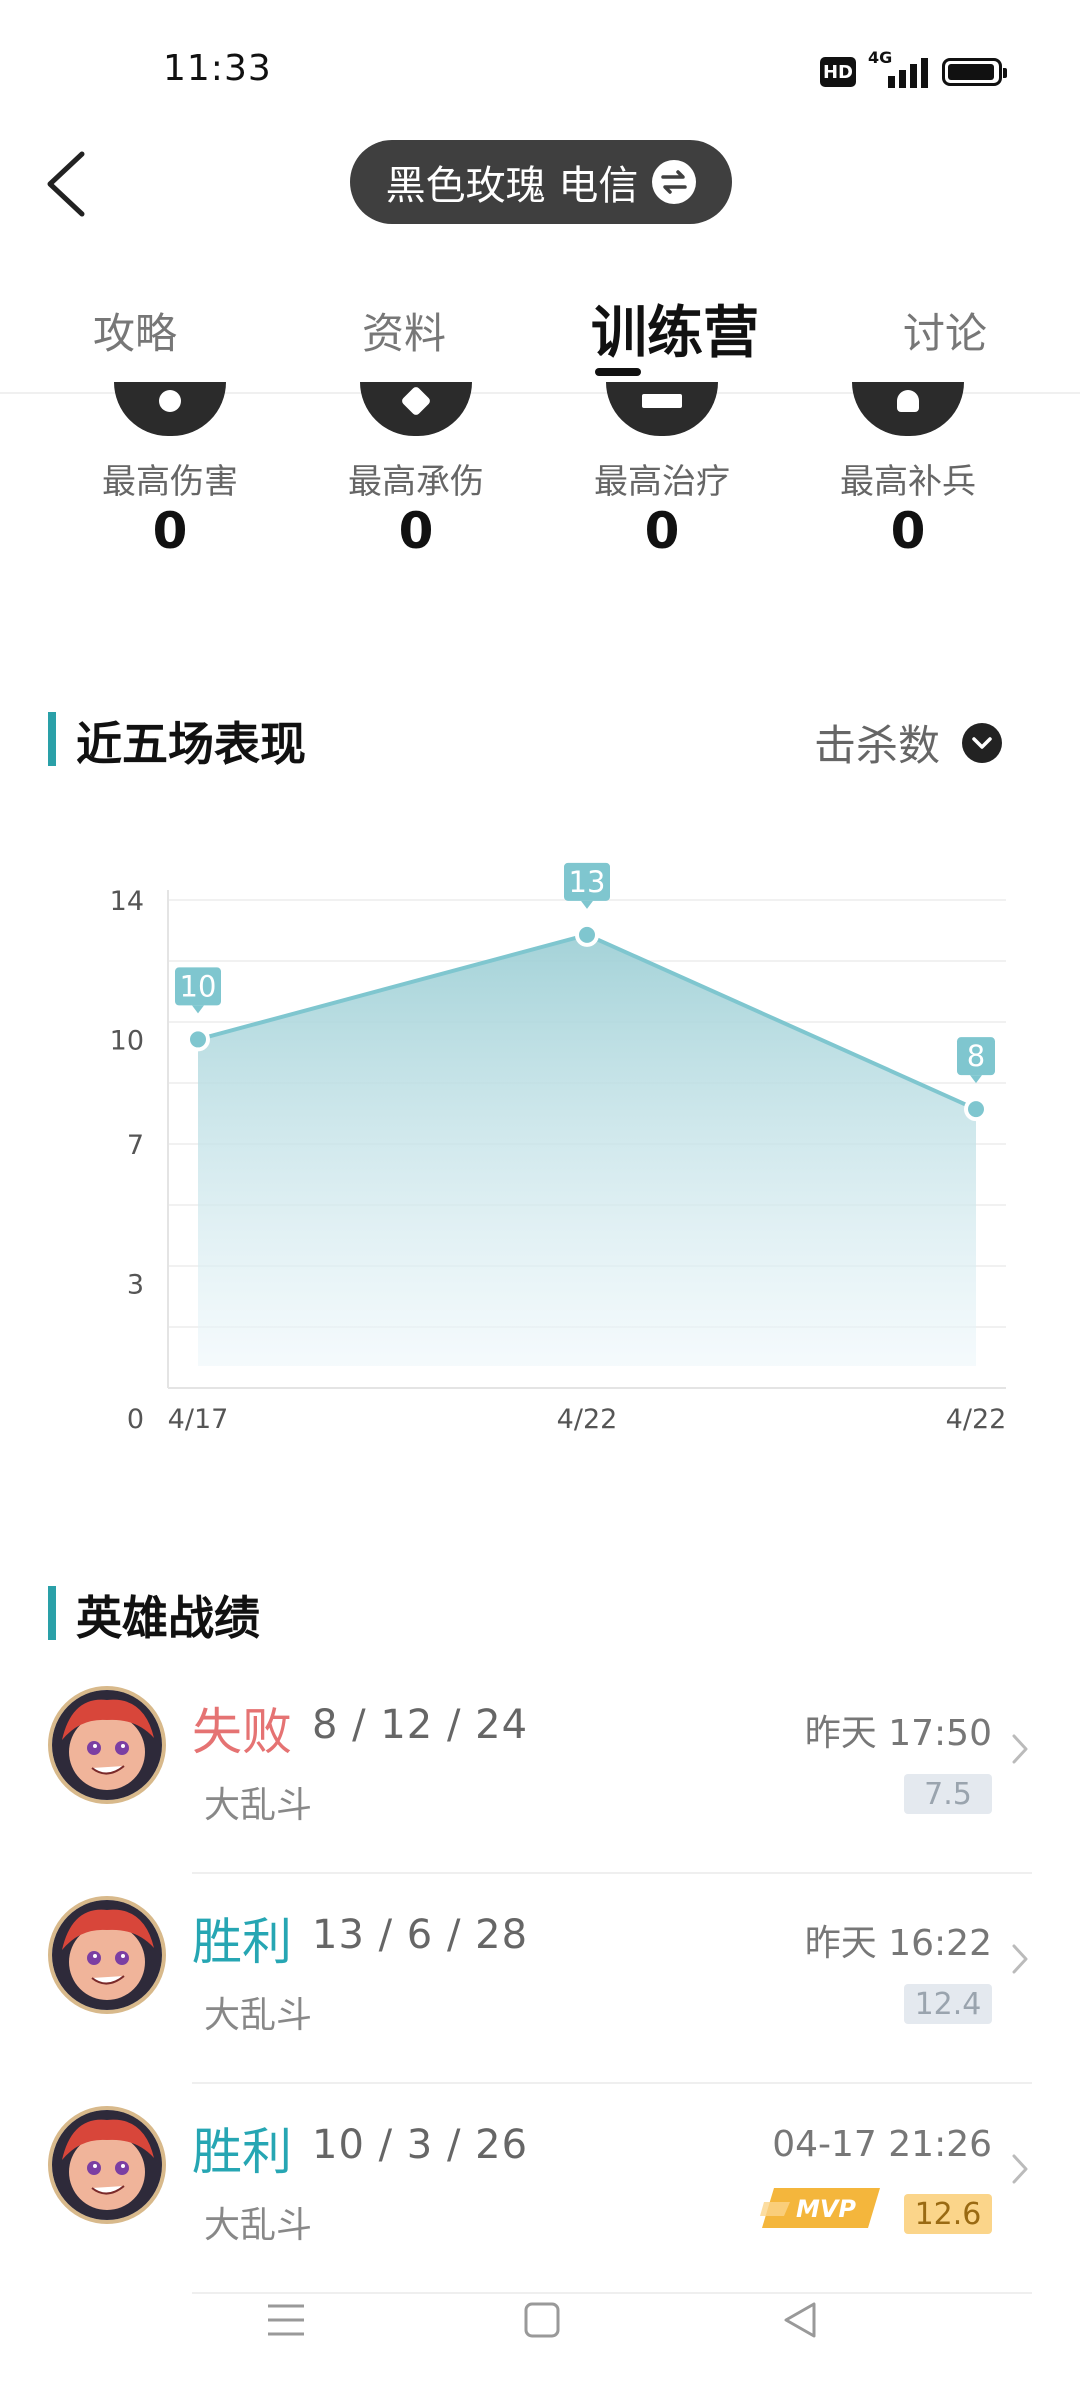 This screenshot has height=2400, width=1080. Describe the element at coordinates (170, 409) in the screenshot. I see `damage-icon` at that location.